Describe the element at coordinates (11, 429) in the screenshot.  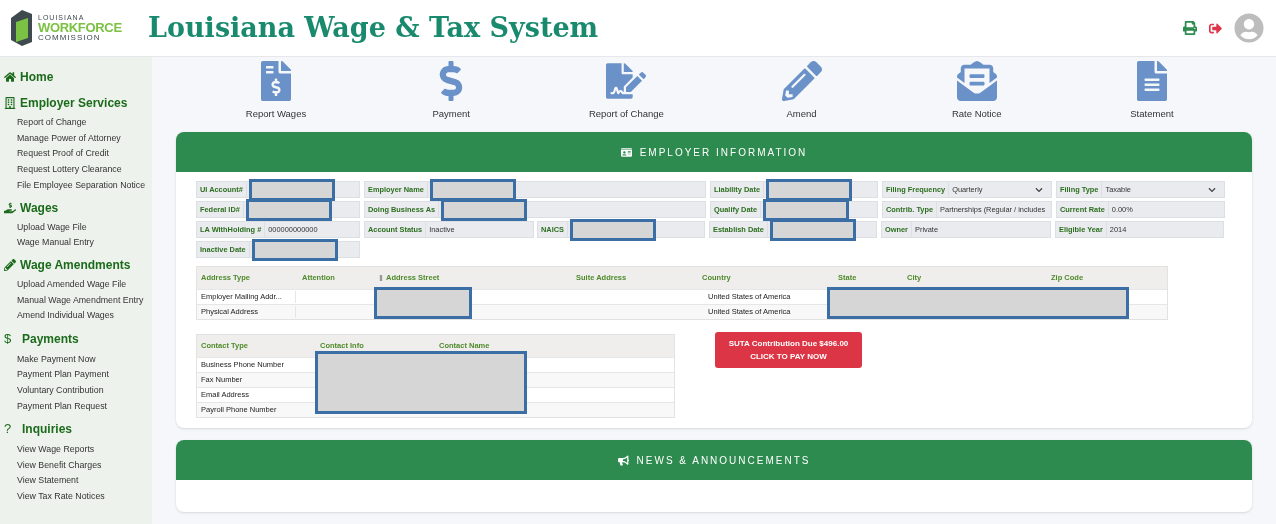
I see `section-icon: ?` at that location.